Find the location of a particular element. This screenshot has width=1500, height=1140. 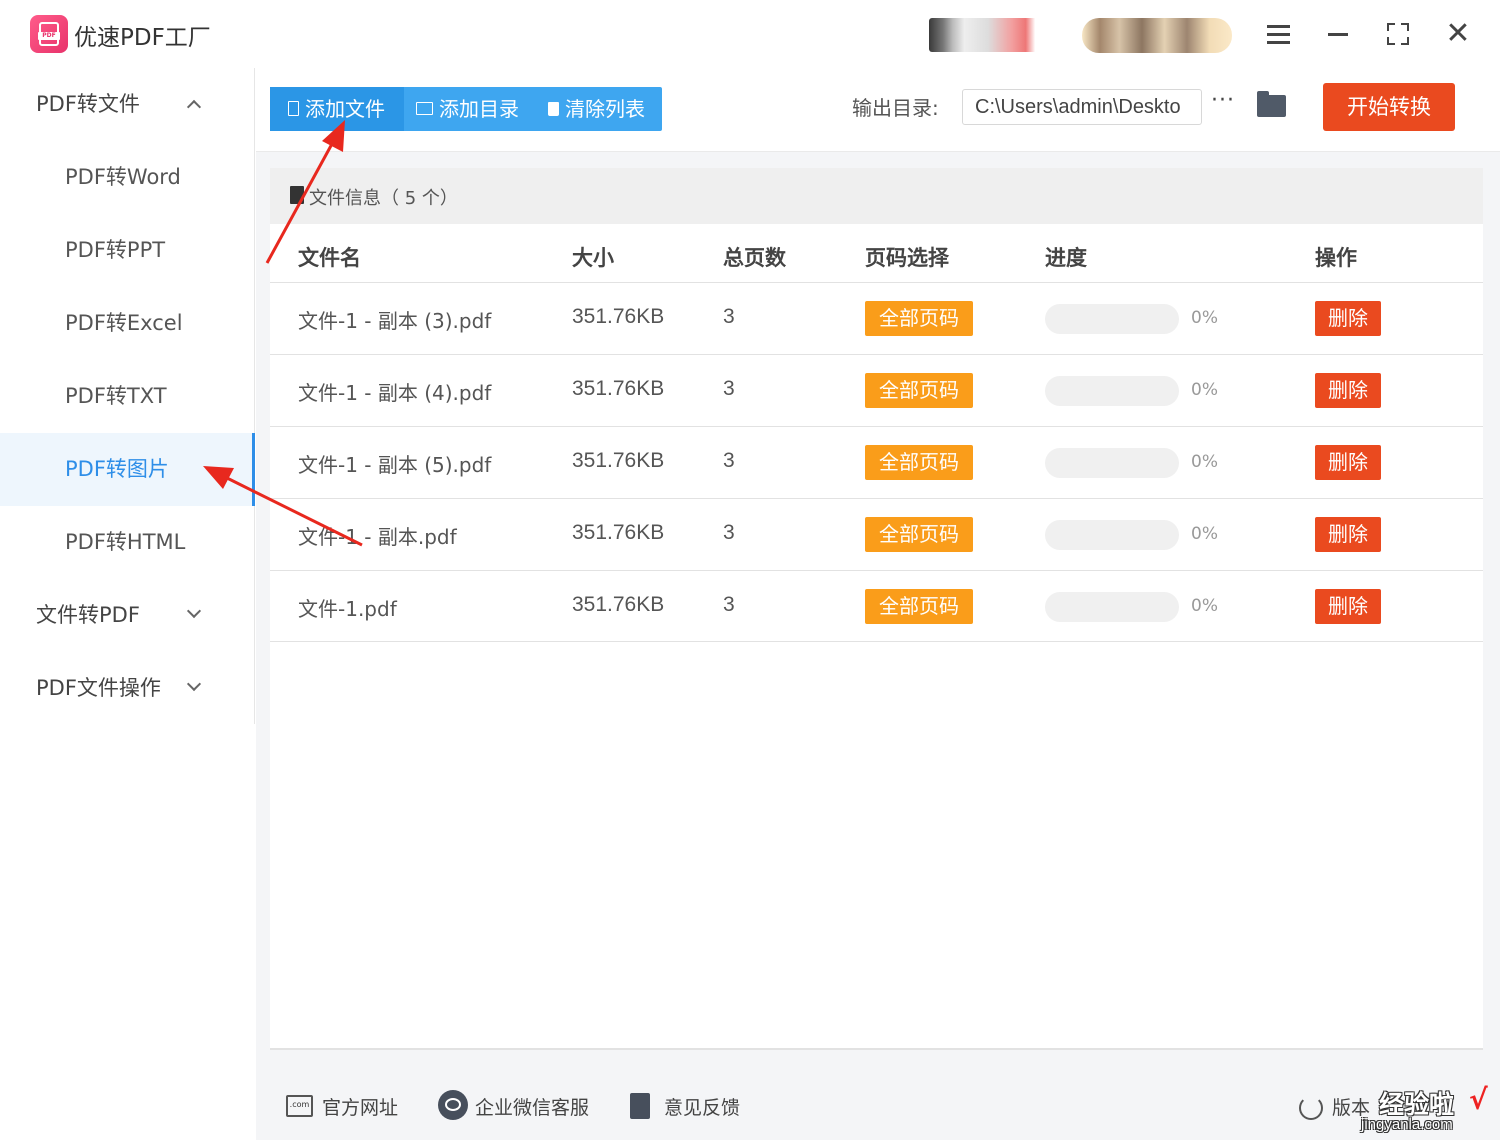

file-info-title: 文件信息（ 5 个） is located at coordinates (383, 198).